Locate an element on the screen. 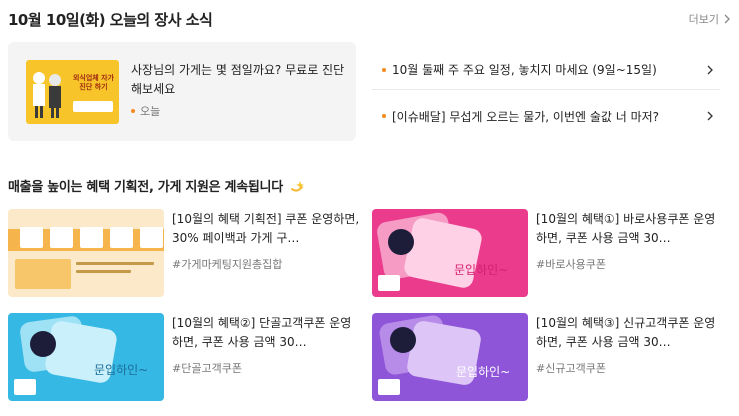 This screenshot has height=416, width=739. promo-card-tag: #가게마케팅지원총집합 is located at coordinates (227, 264).